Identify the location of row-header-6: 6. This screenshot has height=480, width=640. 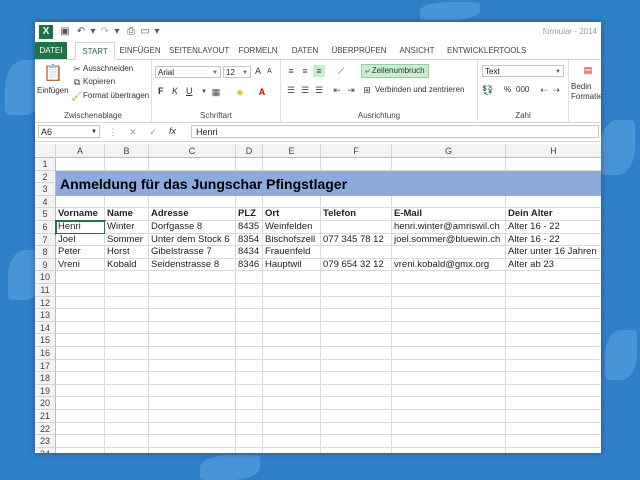
(45, 227).